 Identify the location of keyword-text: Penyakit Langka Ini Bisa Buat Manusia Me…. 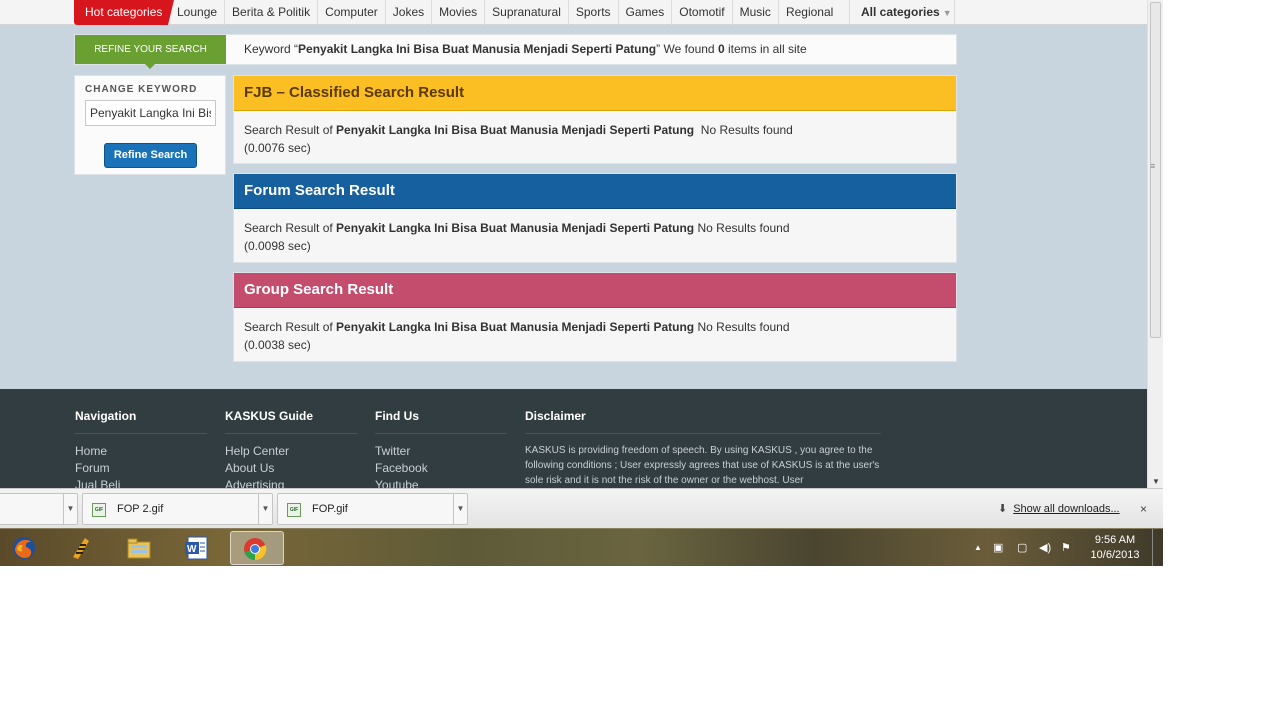
(477, 49).